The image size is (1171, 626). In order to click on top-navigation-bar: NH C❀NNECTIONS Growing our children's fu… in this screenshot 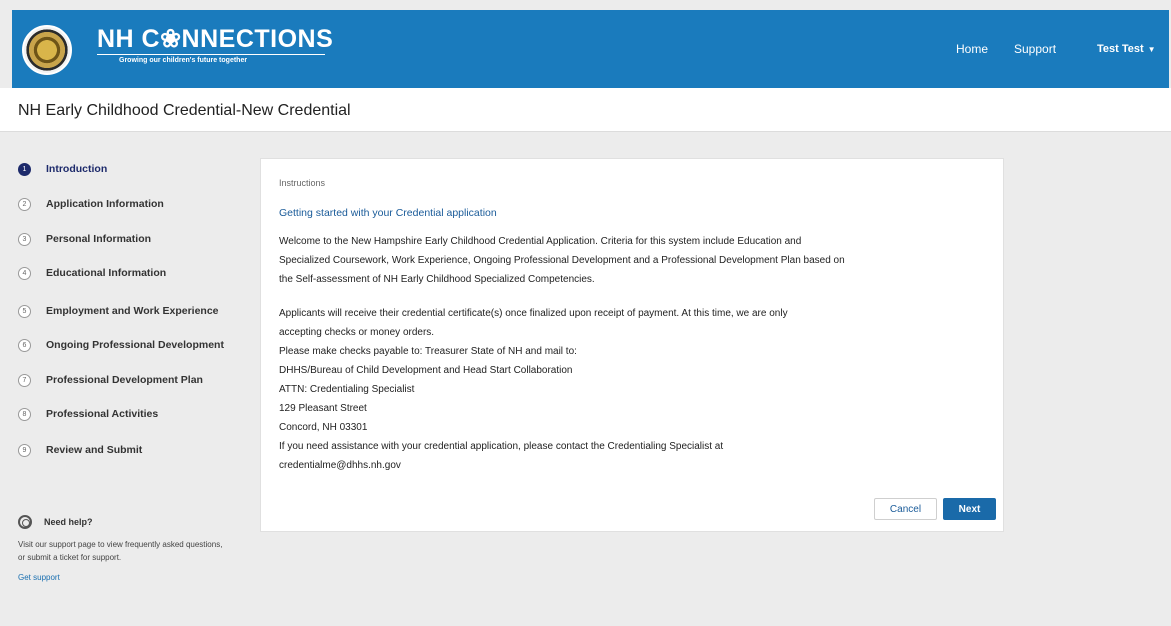, I will do `click(590, 49)`.